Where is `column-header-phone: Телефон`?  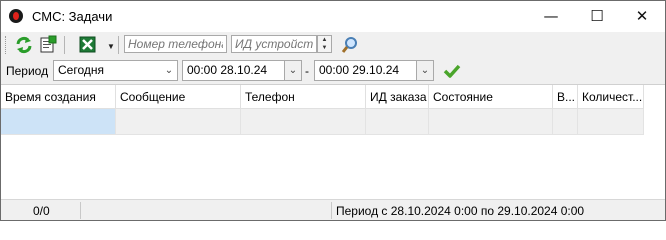
column-header-phone: Телефон is located at coordinates (303, 97).